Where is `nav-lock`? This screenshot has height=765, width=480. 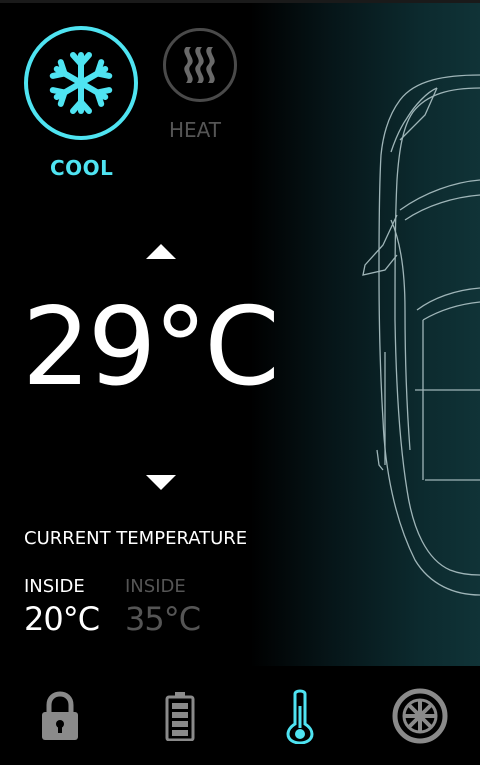 nav-lock is located at coordinates (60, 716).